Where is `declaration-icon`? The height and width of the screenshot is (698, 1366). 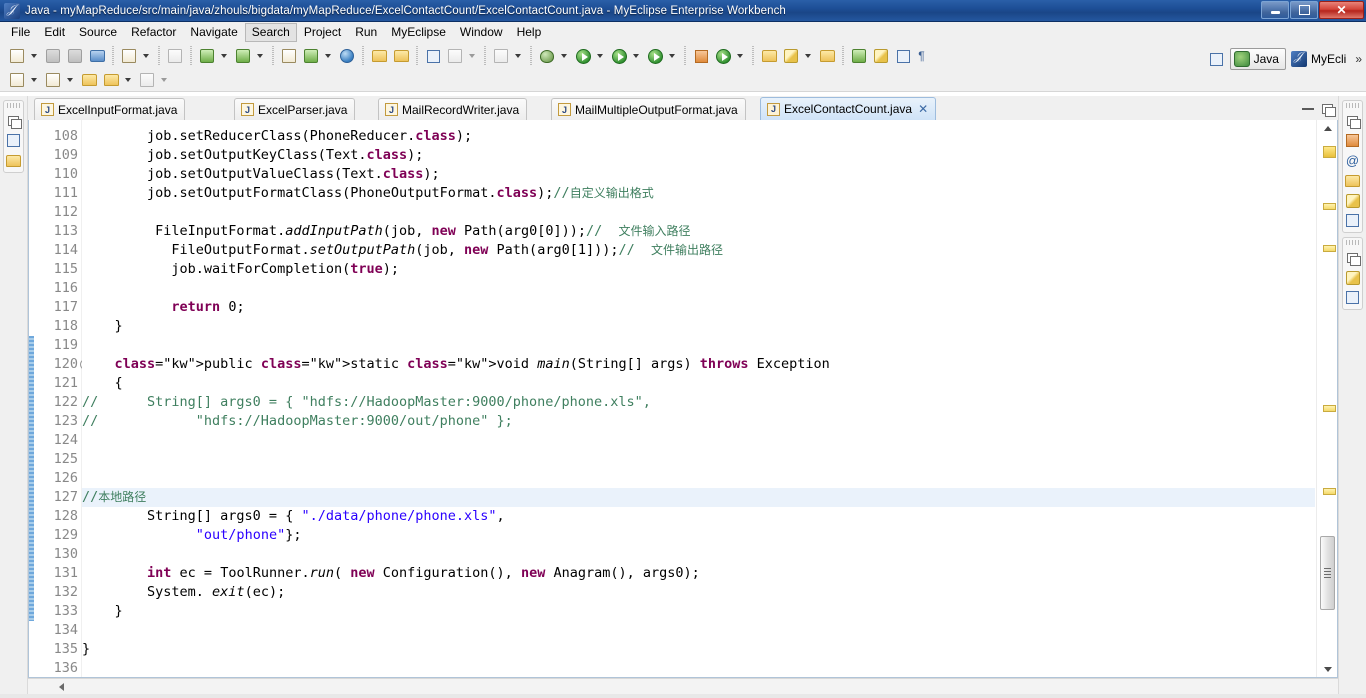 declaration-icon is located at coordinates (1352, 180).